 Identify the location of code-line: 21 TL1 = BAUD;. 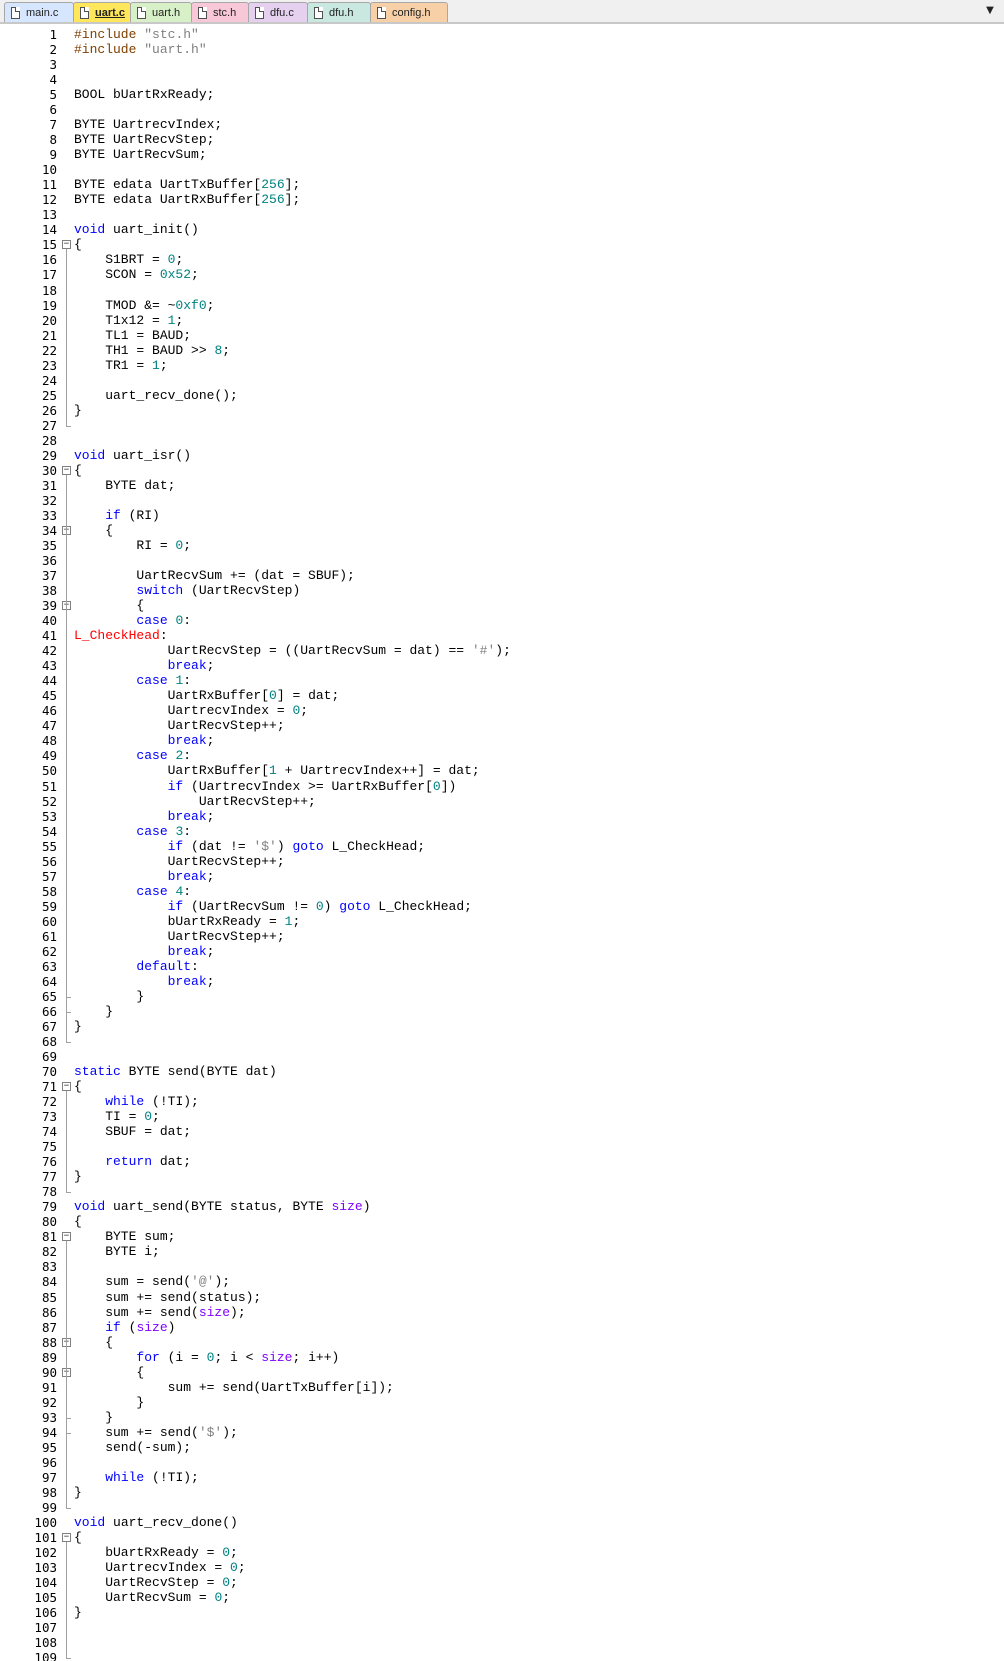
(502, 335).